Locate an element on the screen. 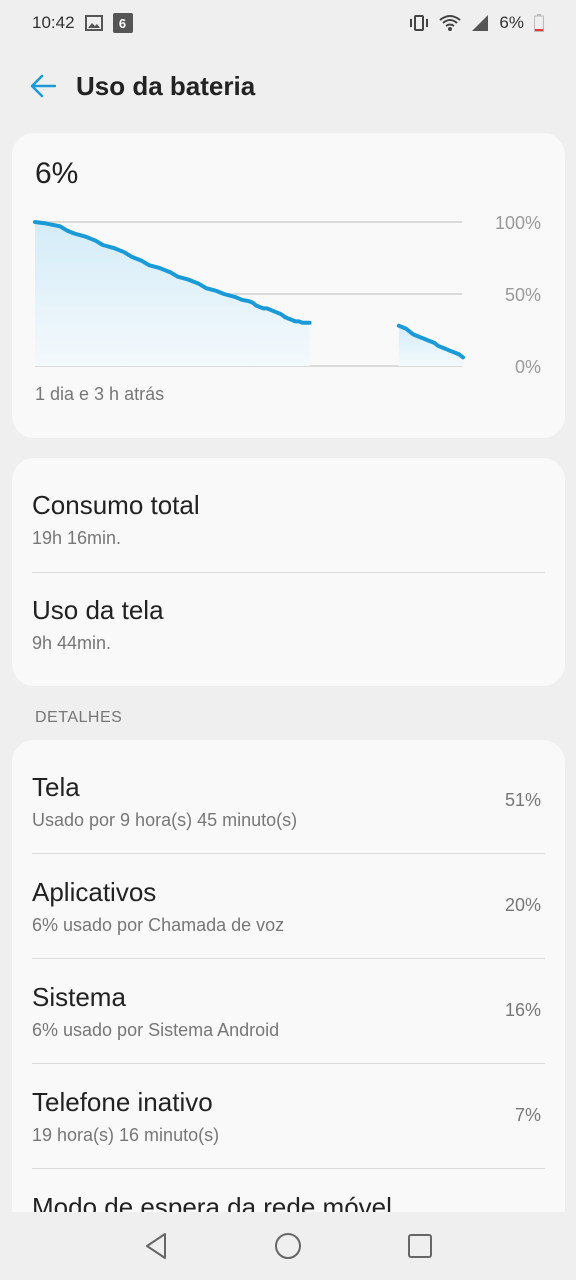 The image size is (576, 1280). vibrate-icon is located at coordinates (419, 23).